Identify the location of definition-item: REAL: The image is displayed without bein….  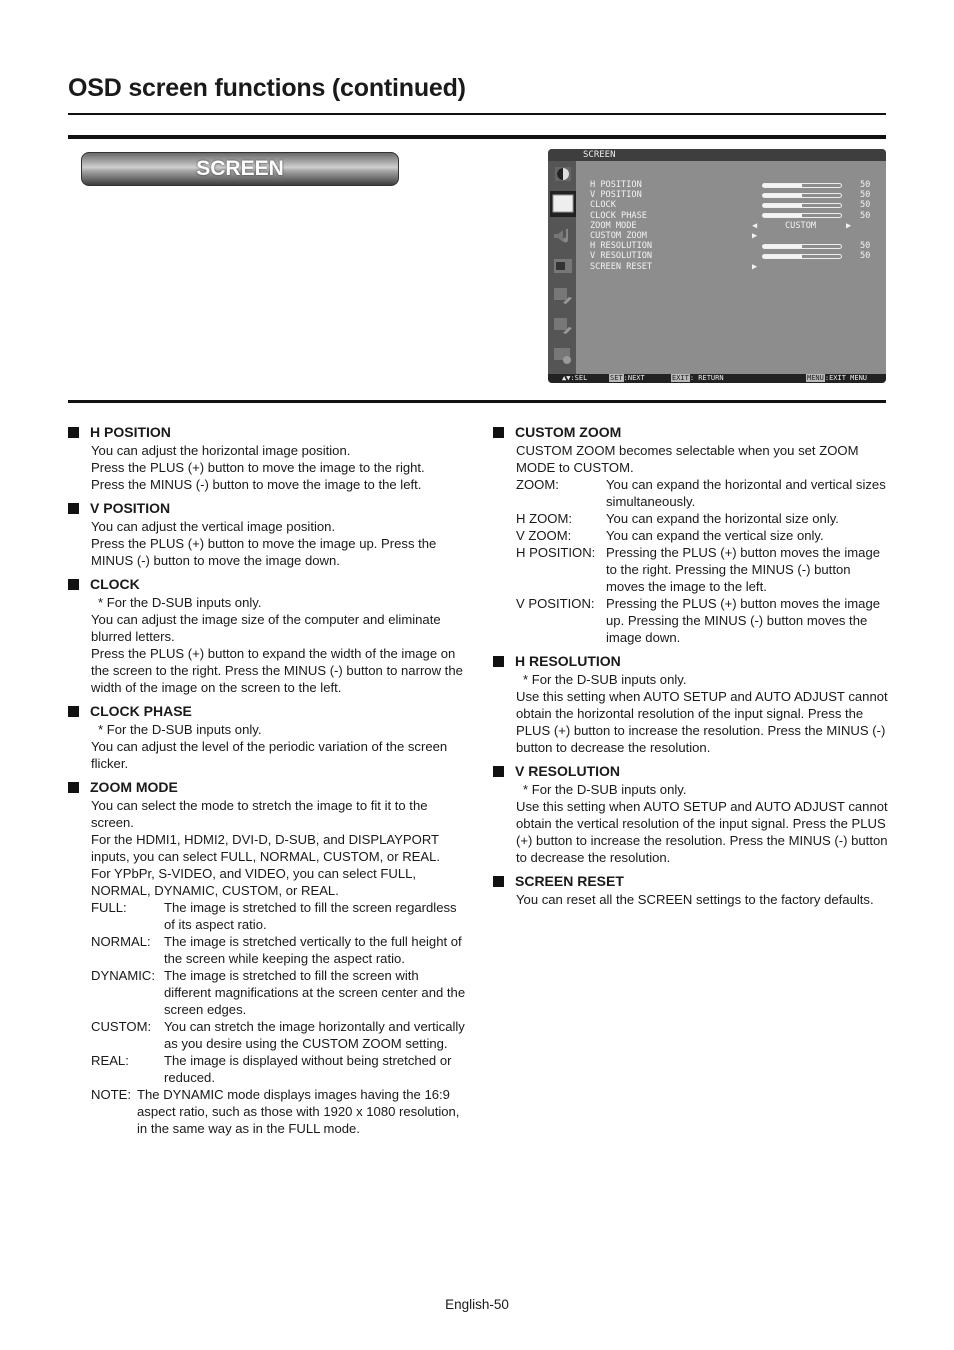
(279, 1069).